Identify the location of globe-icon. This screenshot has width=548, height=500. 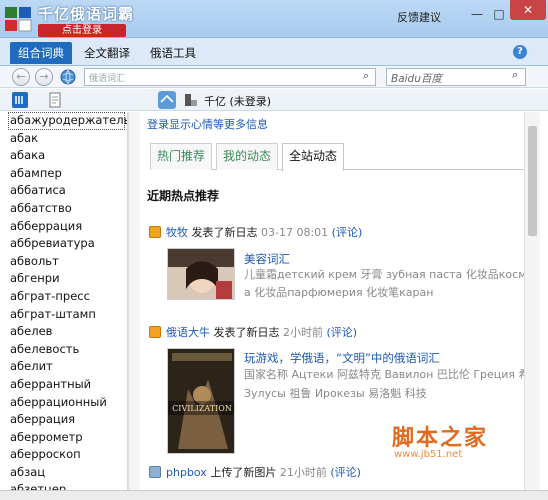
(68, 77).